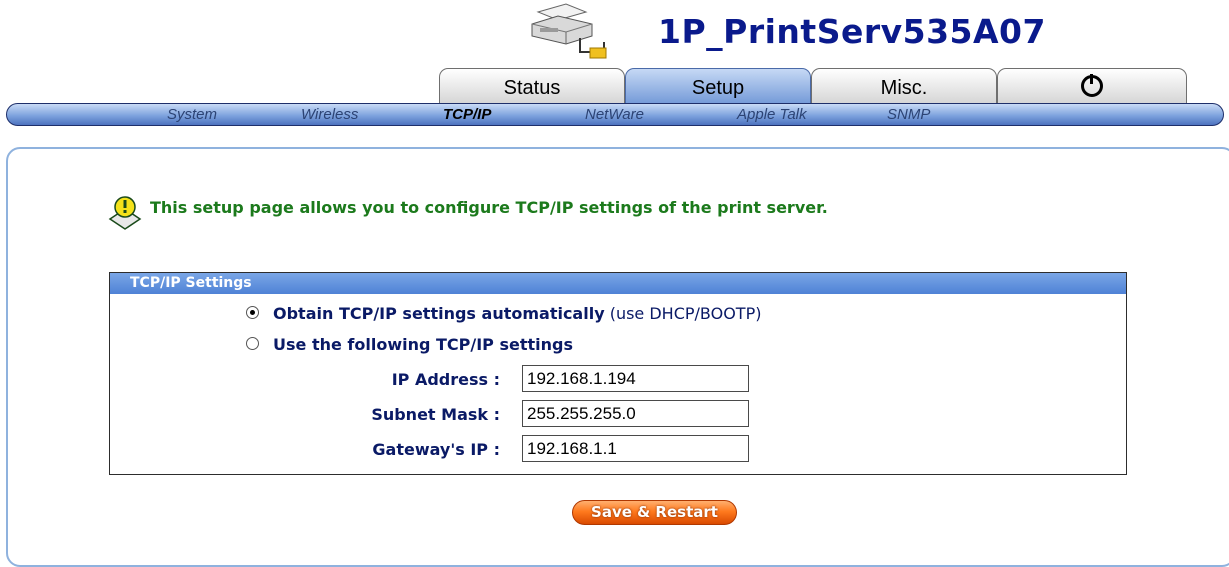 This screenshot has width=1229, height=567. Describe the element at coordinates (192, 114) in the screenshot. I see `subnav-system: System` at that location.